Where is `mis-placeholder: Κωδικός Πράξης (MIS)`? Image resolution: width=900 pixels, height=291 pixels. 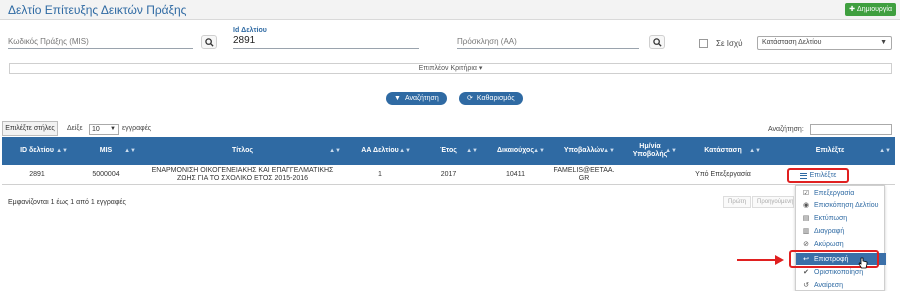 mis-placeholder: Κωδικός Πράξης (MIS) is located at coordinates (48, 41).